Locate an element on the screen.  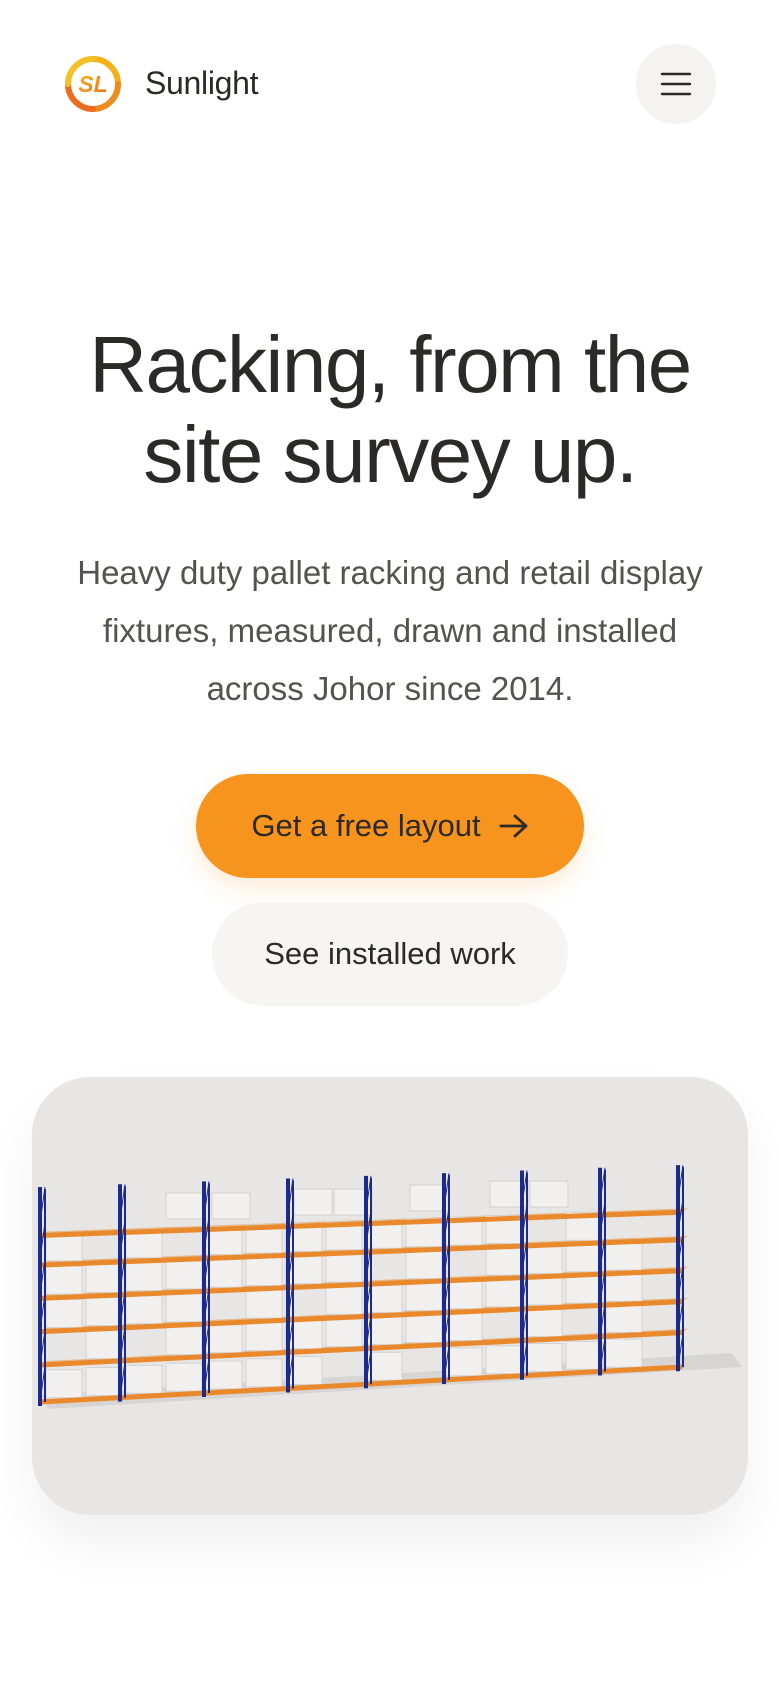
hero-section: Racking, from the site survey up. is located at coordinates (390, 410).